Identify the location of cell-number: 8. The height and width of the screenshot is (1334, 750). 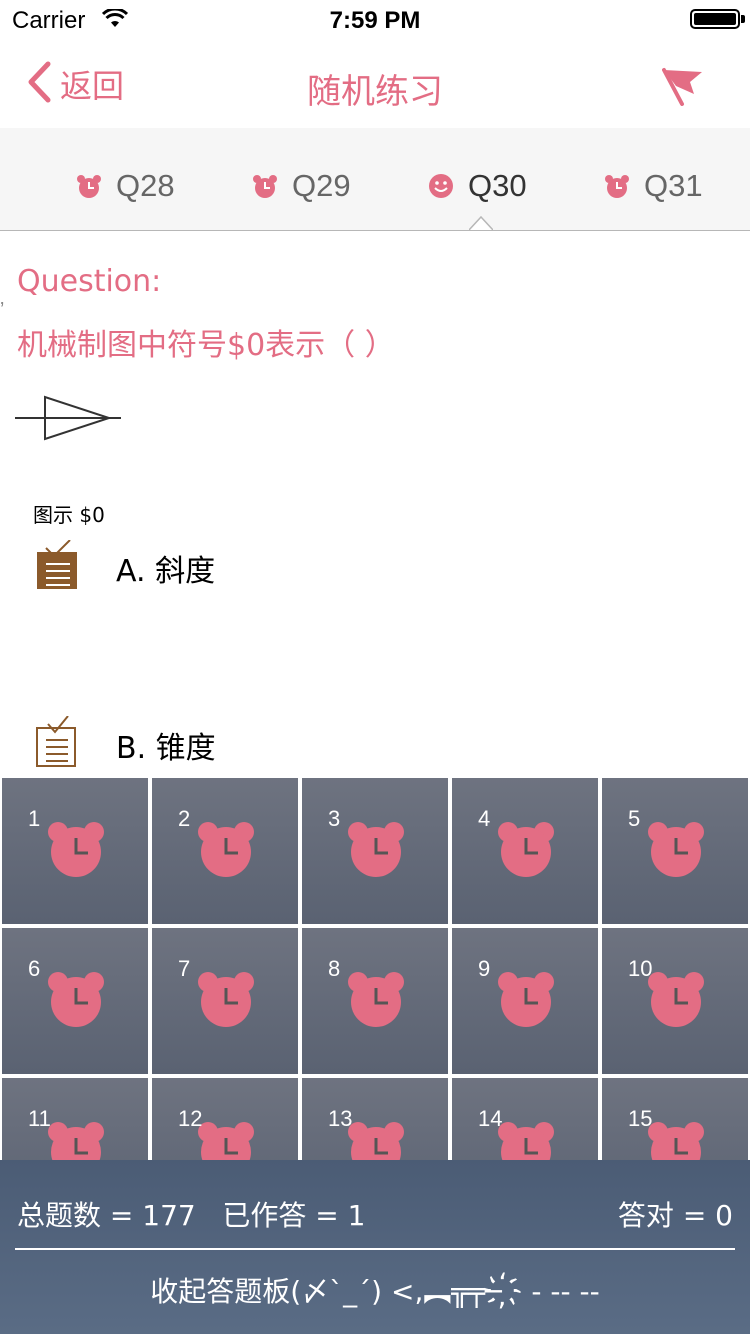
(334, 968).